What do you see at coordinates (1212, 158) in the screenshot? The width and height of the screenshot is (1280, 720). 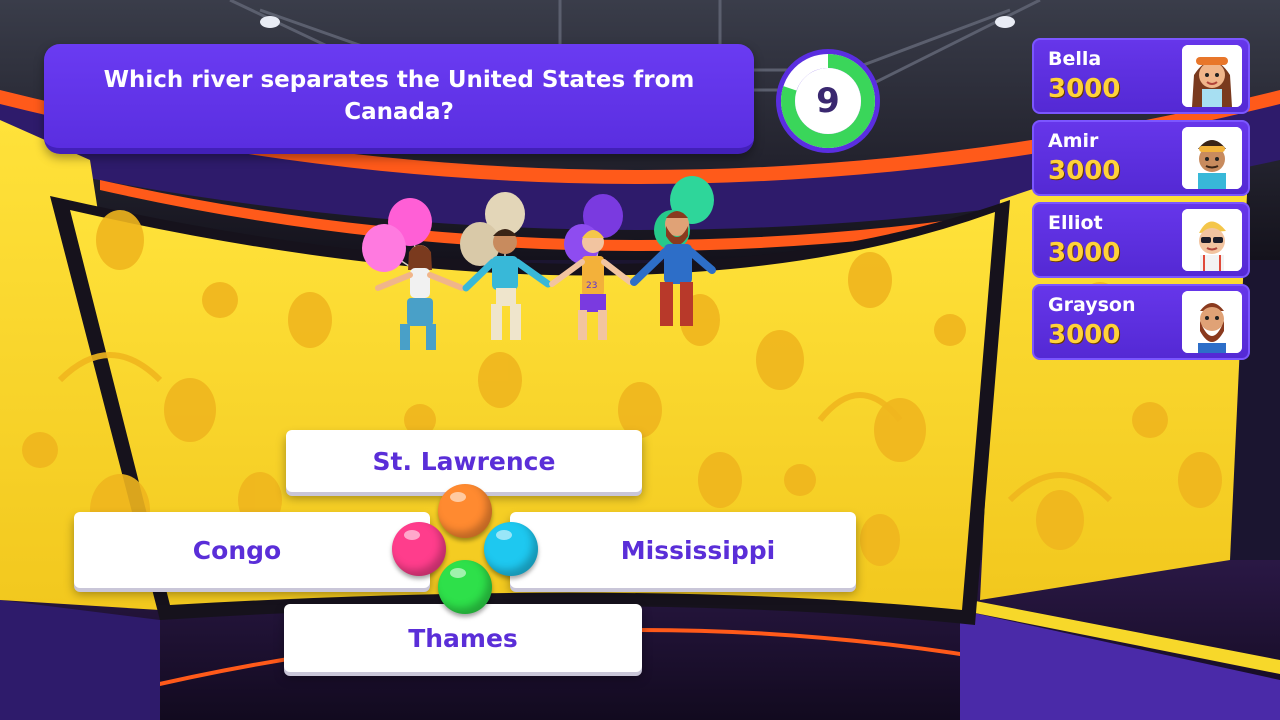 I see `man-with-sunglasses-on-head-avatar-icon` at bounding box center [1212, 158].